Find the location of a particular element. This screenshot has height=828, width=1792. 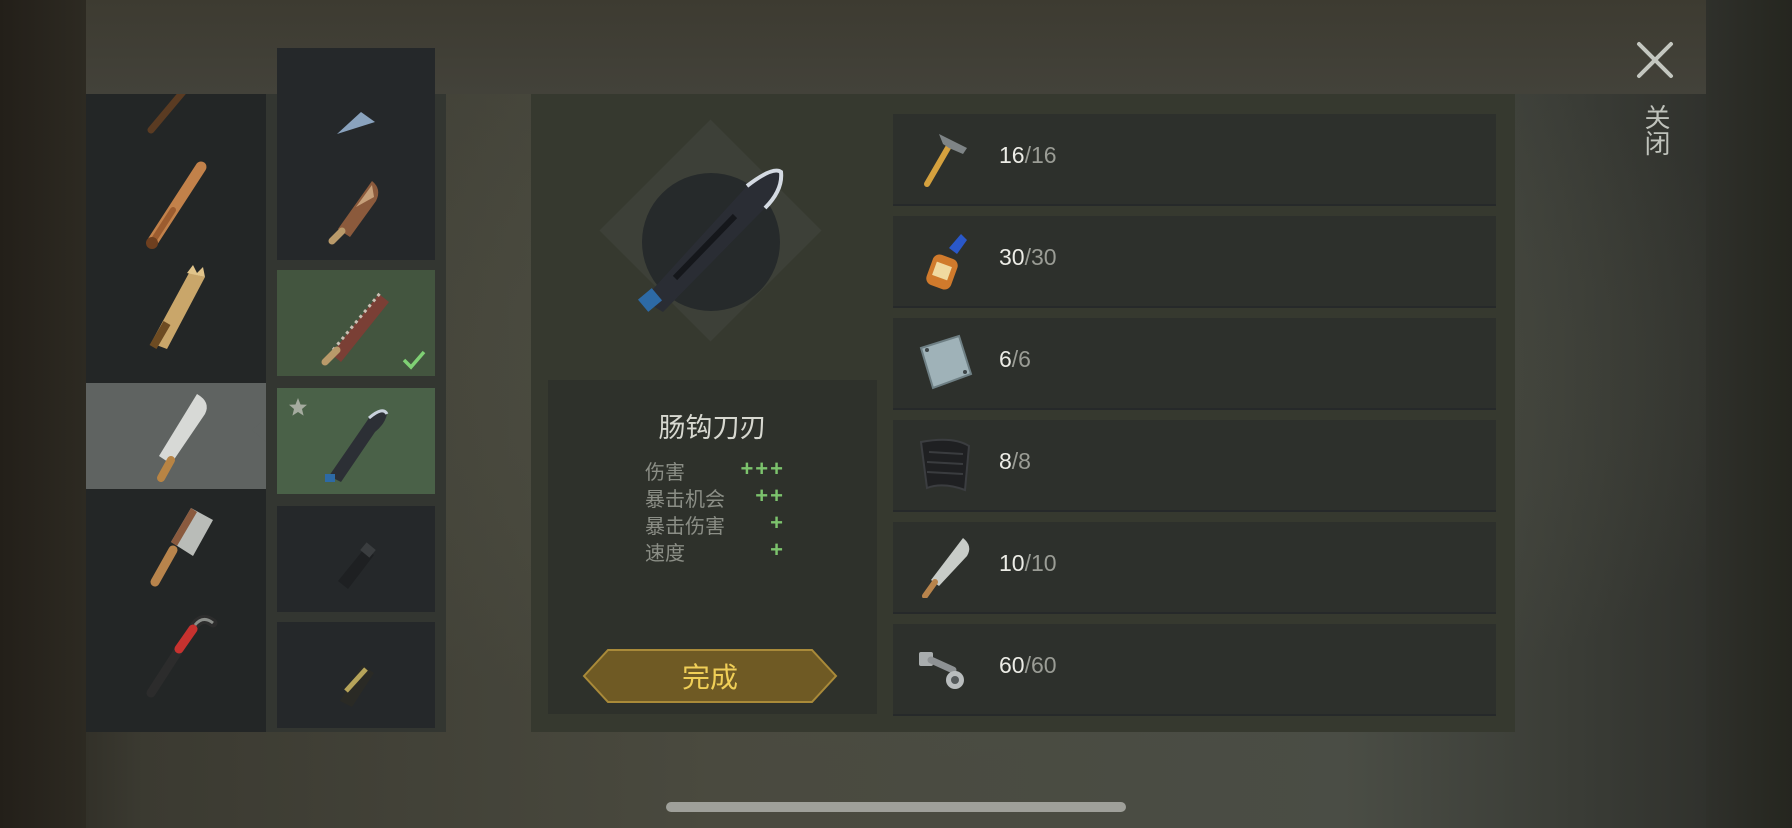

machete-blade-icon is located at coordinates (946, 568).